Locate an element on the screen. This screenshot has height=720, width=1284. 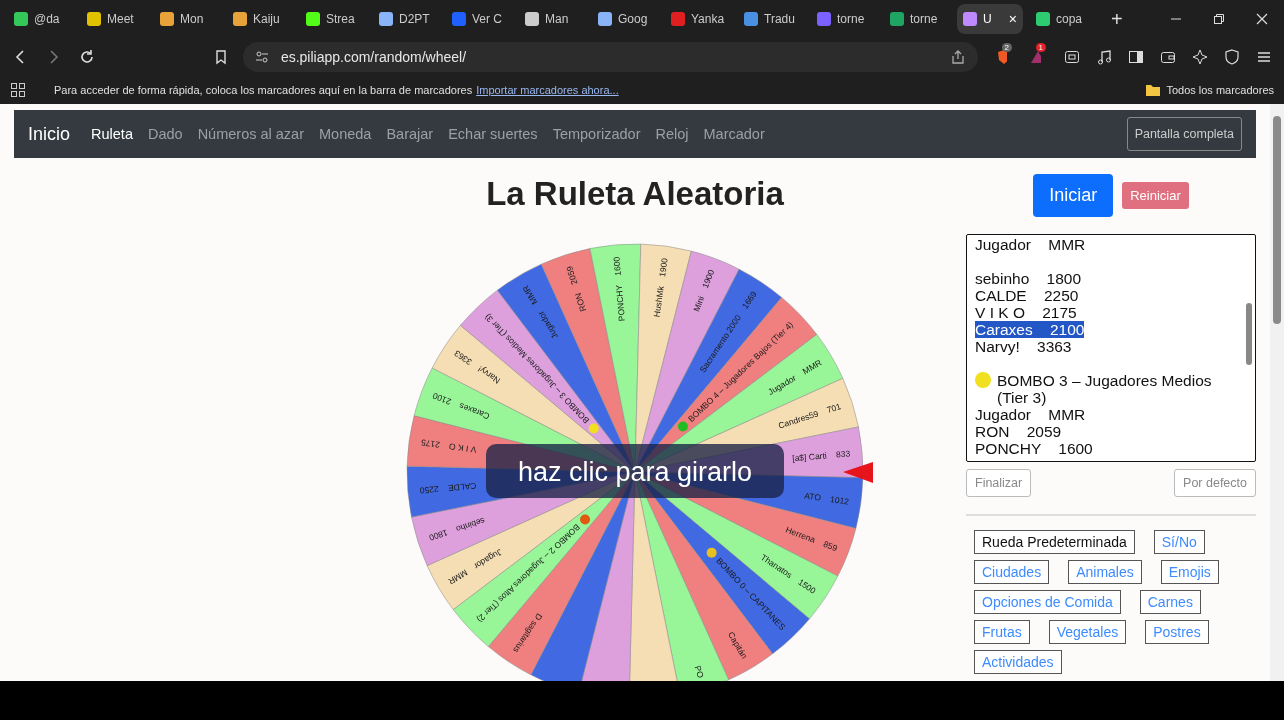
page-title: La Ruleta Aleatoria is located at coordinates (635, 194).